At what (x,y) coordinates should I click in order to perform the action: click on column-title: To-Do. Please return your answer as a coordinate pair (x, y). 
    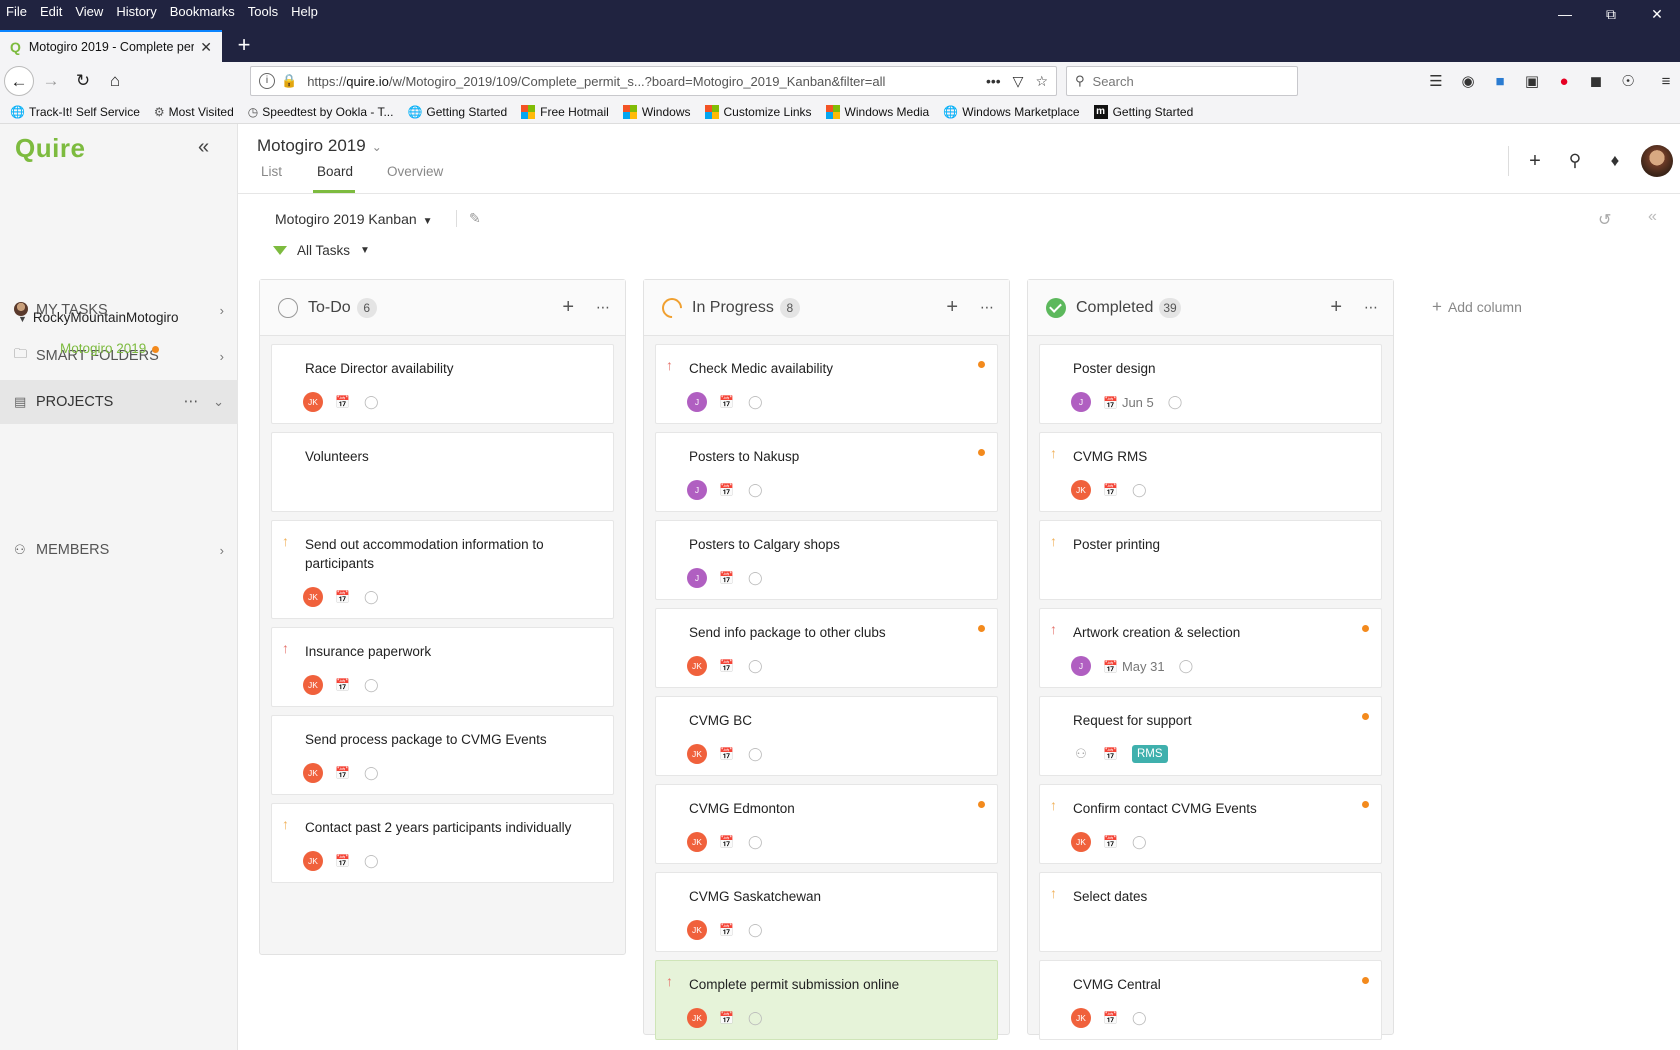
    Looking at the image, I should click on (329, 308).